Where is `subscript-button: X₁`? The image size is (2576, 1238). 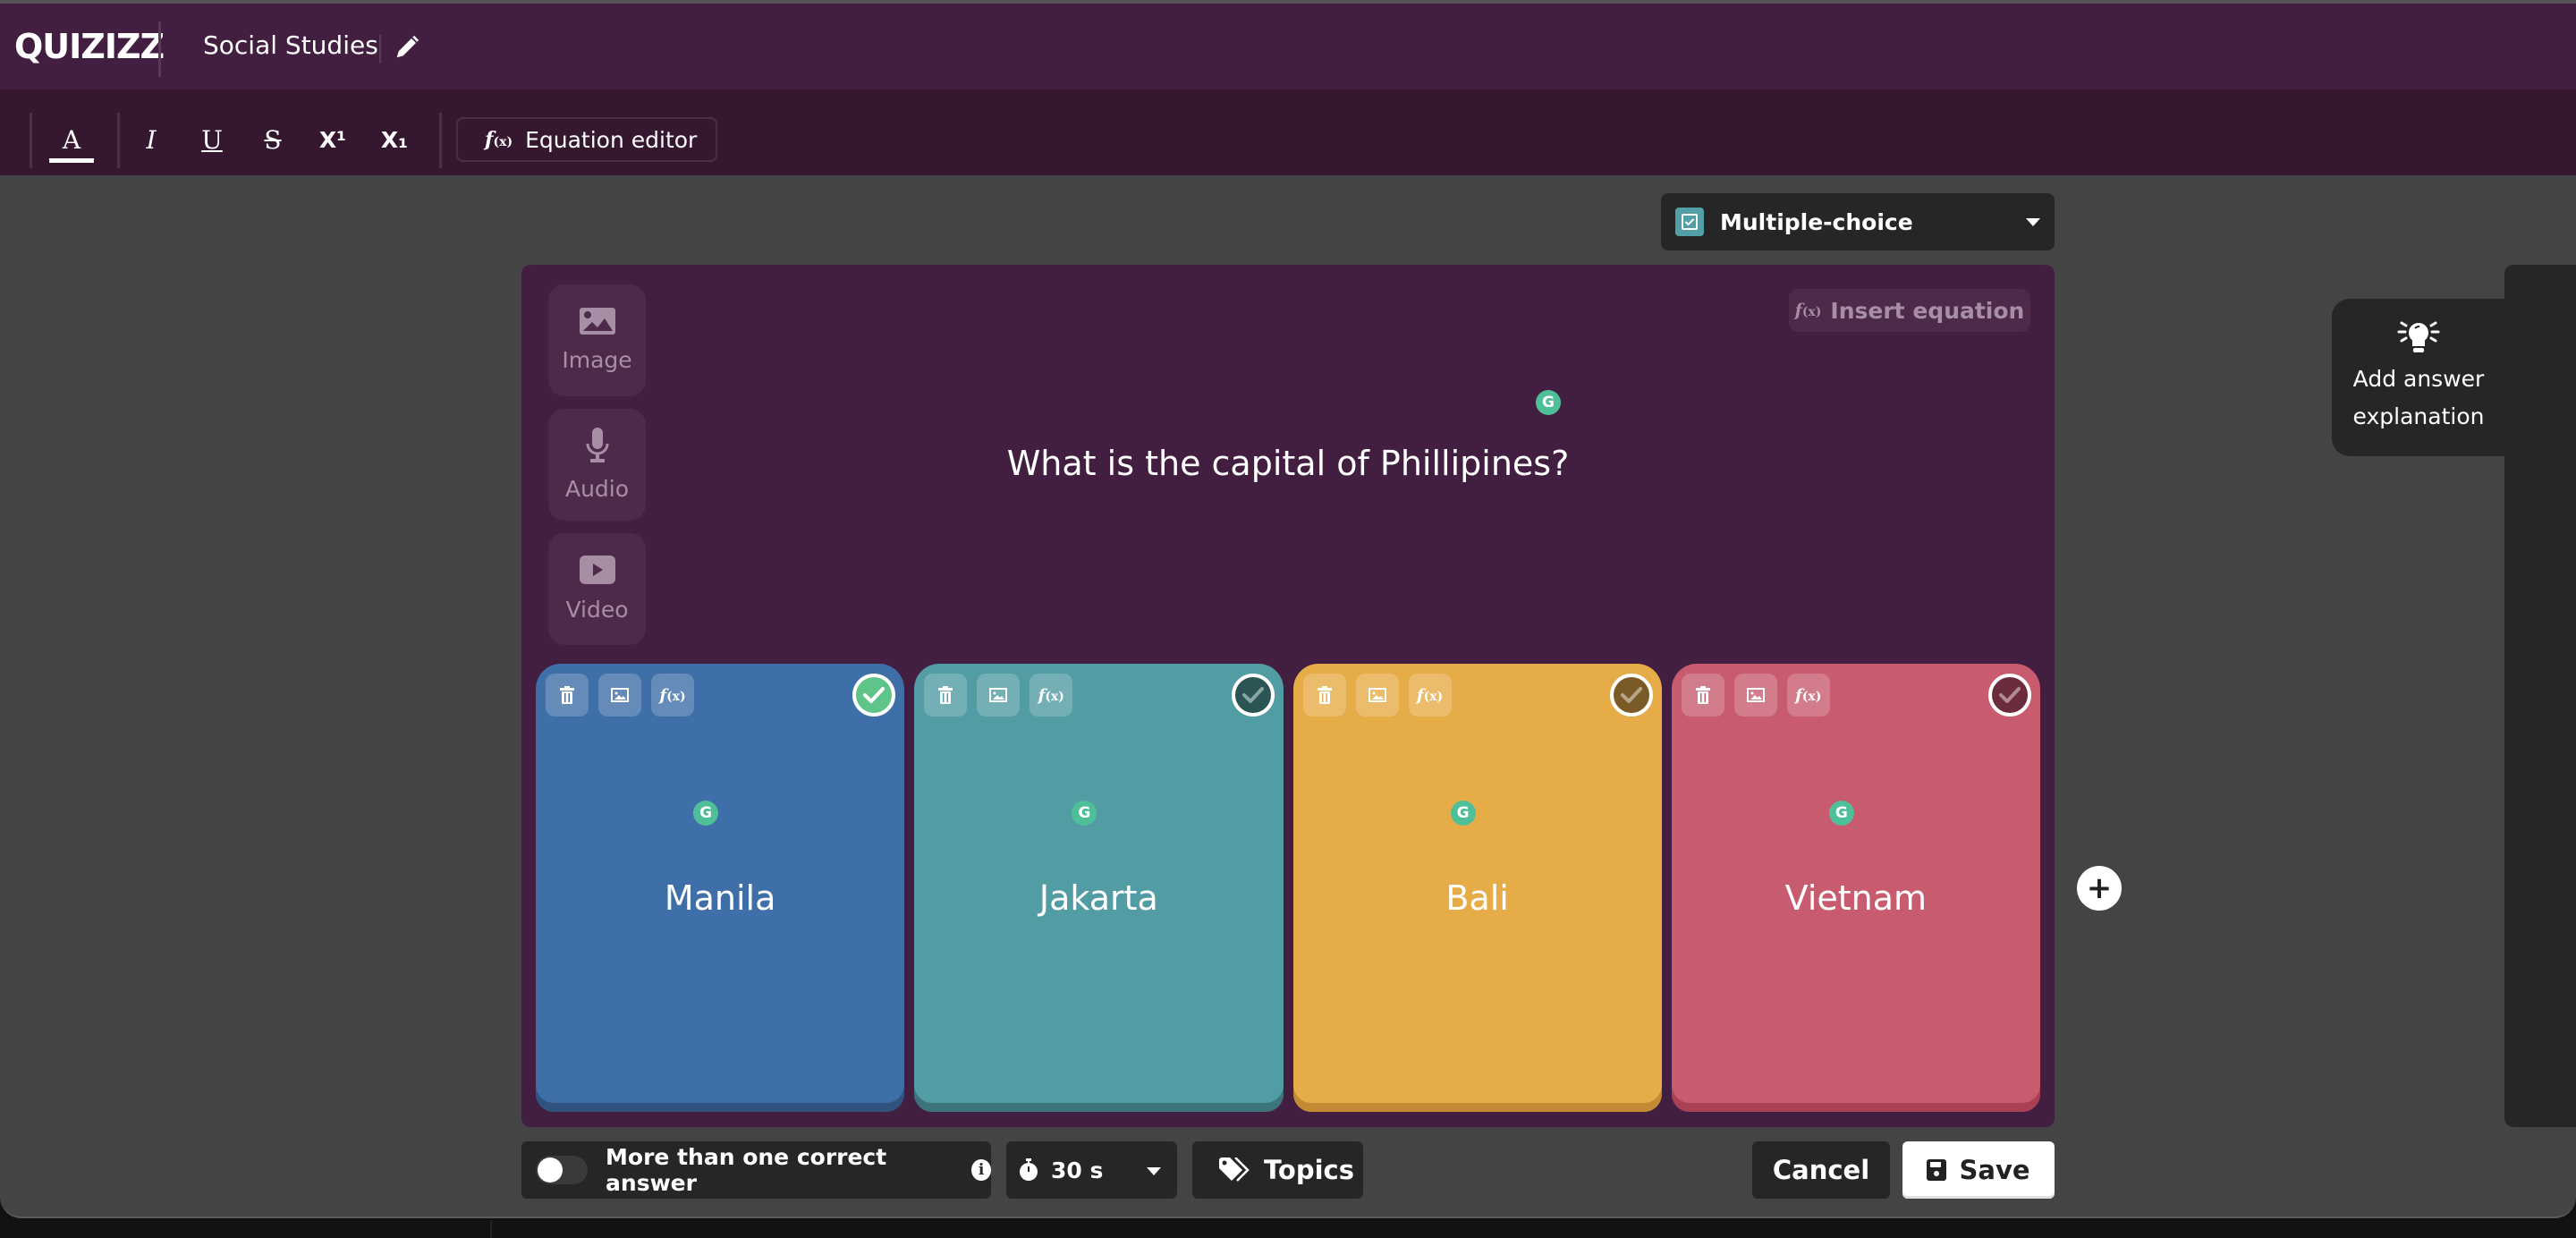
subscript-button: X₁ is located at coordinates (394, 139).